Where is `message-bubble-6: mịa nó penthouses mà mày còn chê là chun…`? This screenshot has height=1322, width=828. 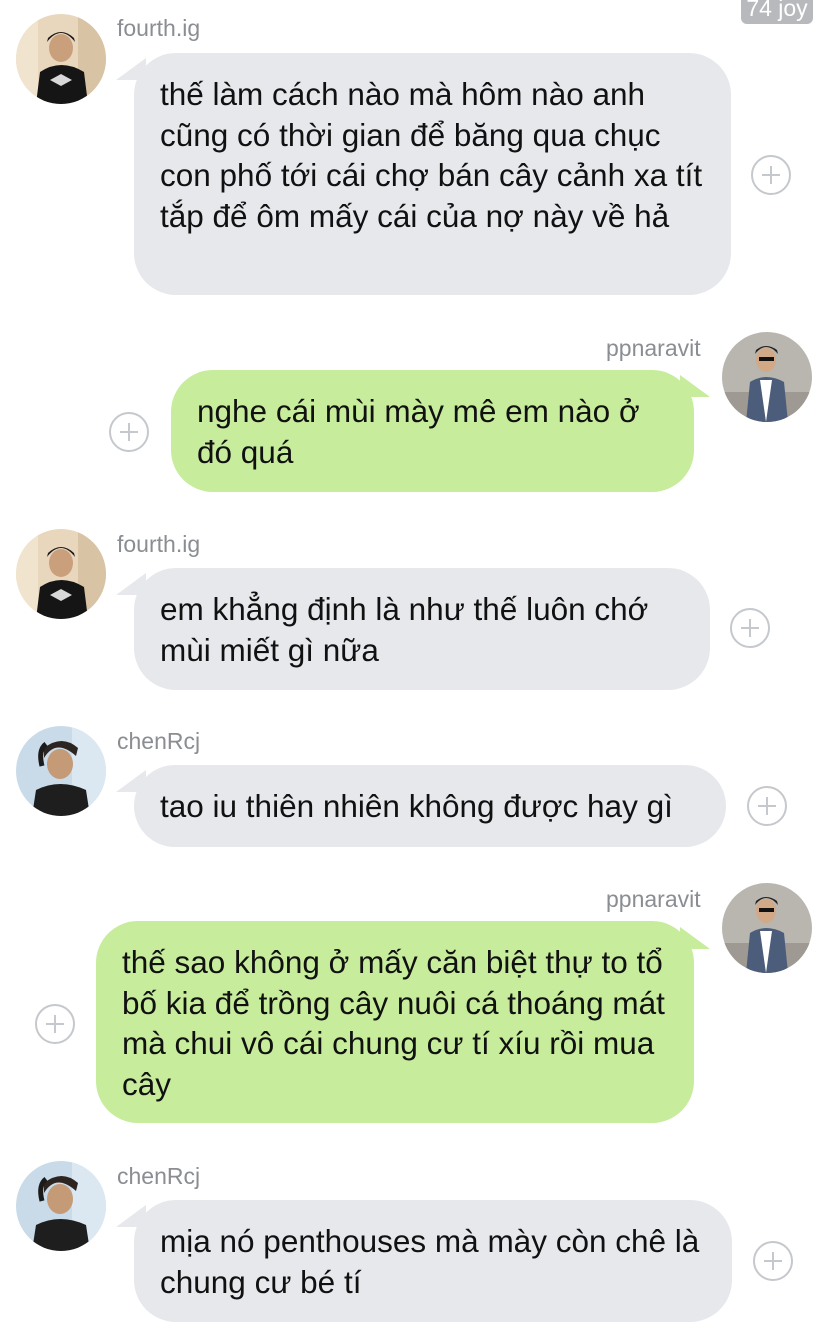
message-bubble-6: mịa nó penthouses mà mày còn chê là chun… is located at coordinates (433, 1261).